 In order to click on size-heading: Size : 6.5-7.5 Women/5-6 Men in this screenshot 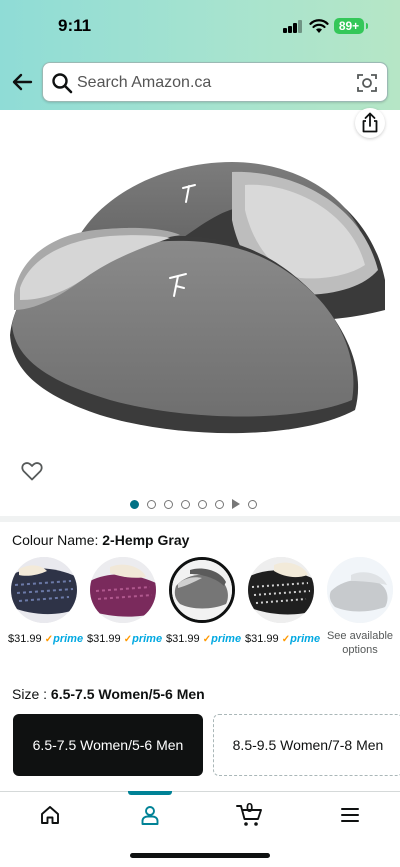, I will do `click(108, 694)`.